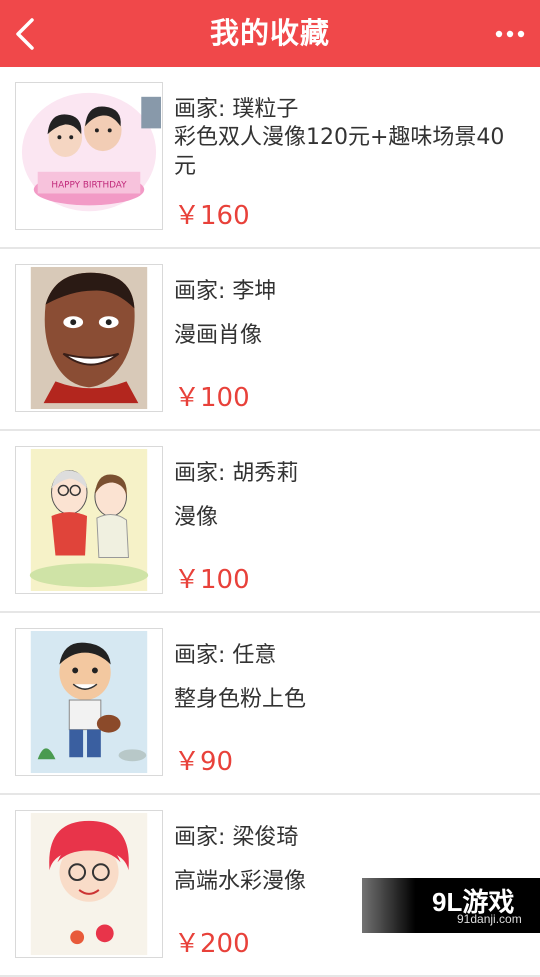 The height and width of the screenshot is (977, 540). What do you see at coordinates (339, 152) in the screenshot?
I see `product-title: 彩色双人漫像120元+趣味场景40元` at bounding box center [339, 152].